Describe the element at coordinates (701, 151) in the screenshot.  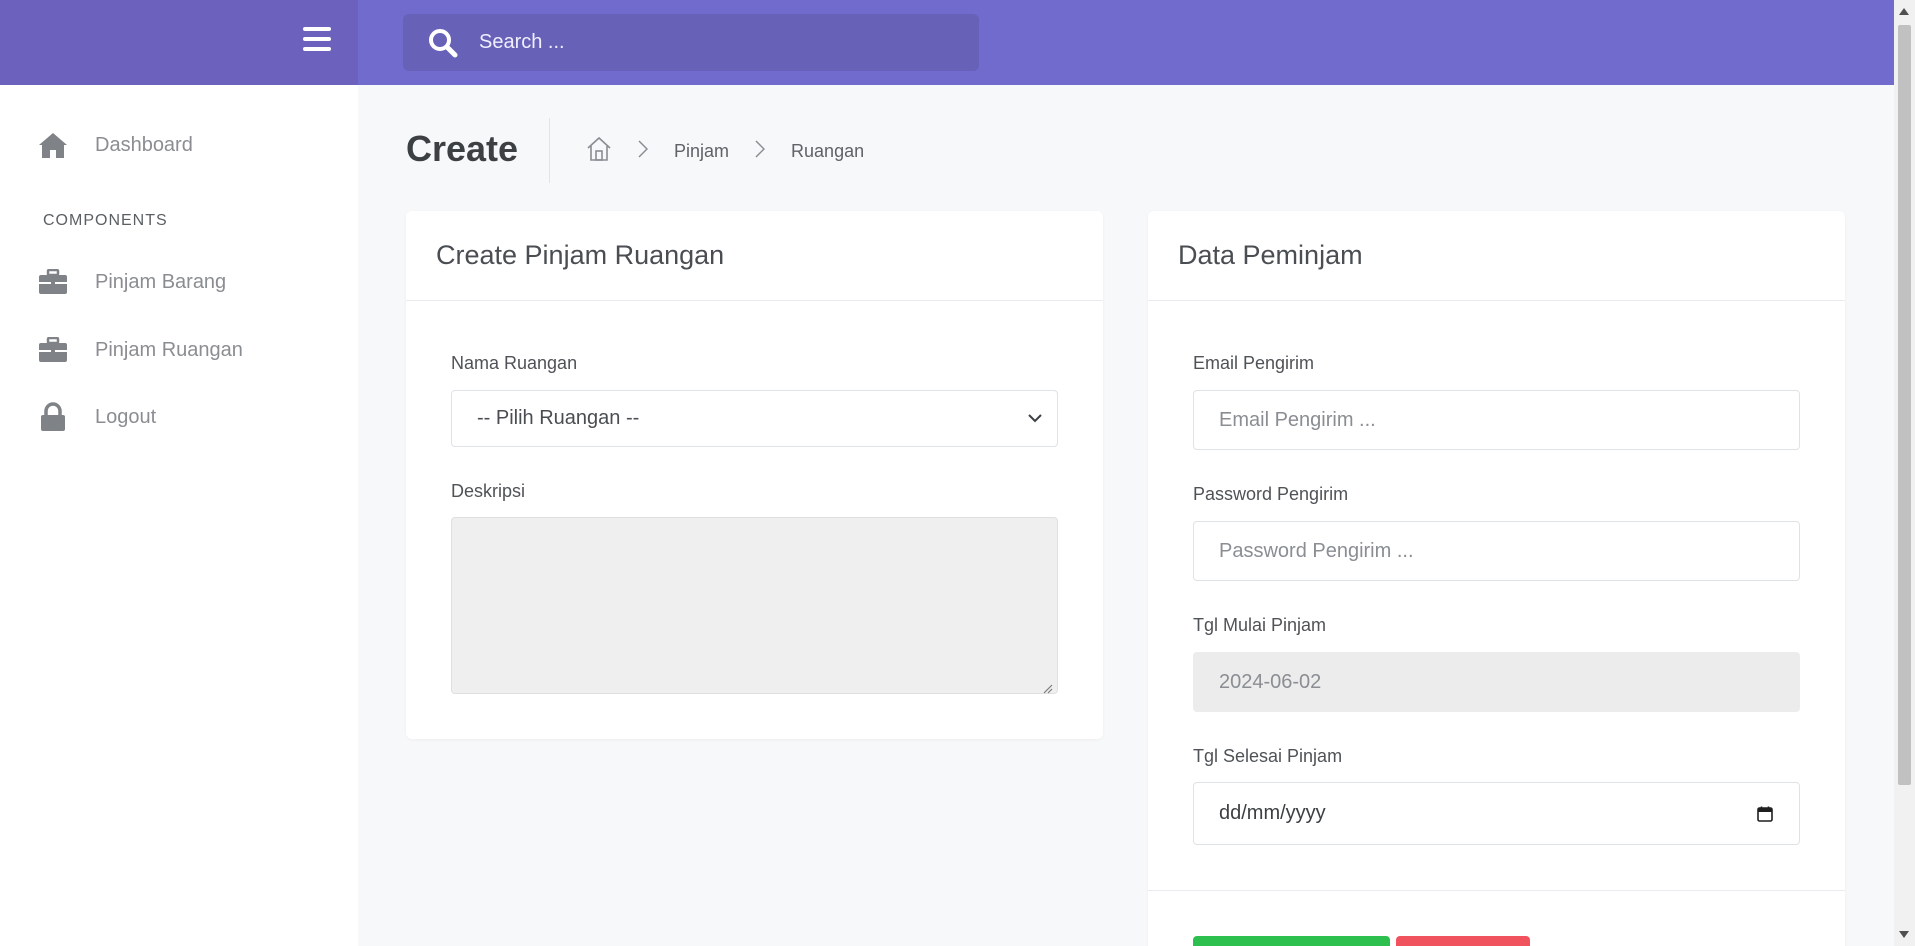
I see `breadcrumb-item: Pinjam` at that location.